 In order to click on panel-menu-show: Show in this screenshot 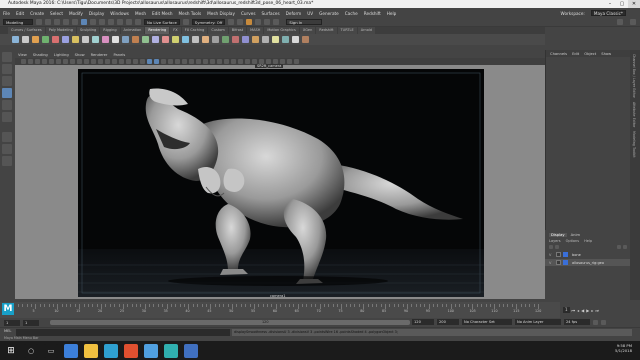, I will do `click(80, 55)`.